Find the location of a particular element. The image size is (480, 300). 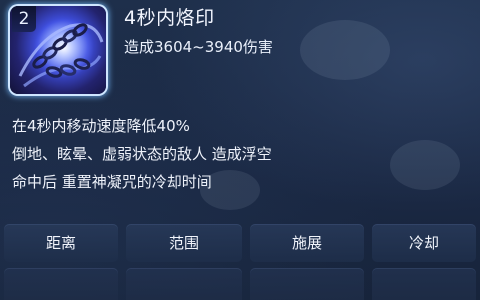

stat-value-range is located at coordinates (61, 284).